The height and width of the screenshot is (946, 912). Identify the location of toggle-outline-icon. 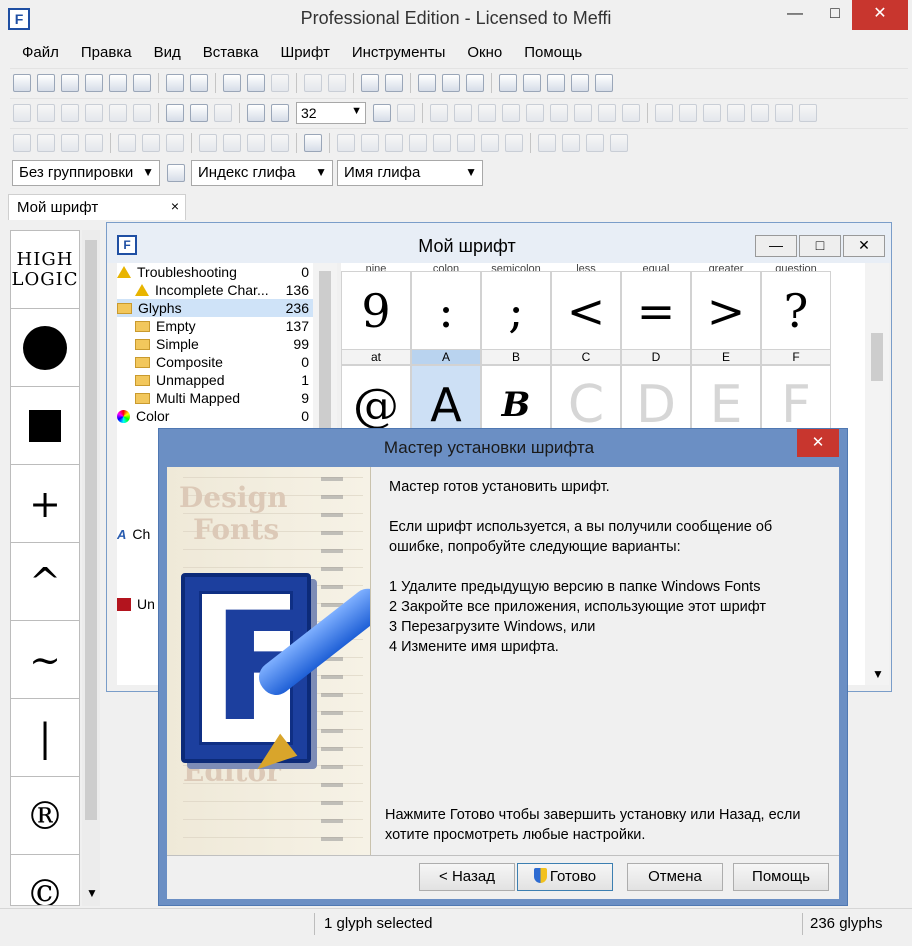
(199, 112).